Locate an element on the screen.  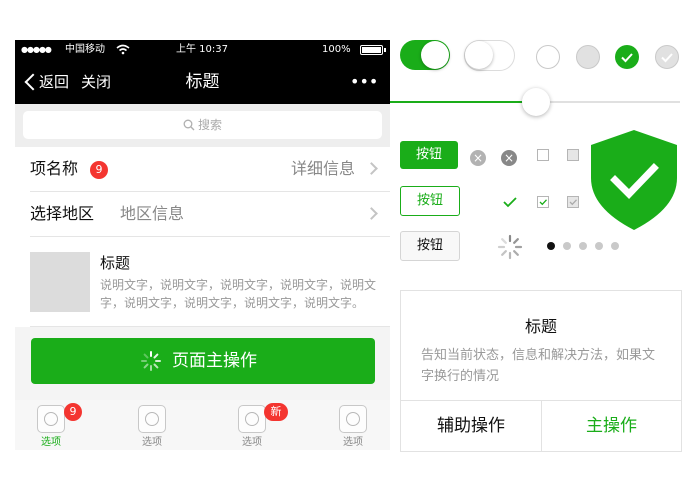
switch-off is located at coordinates (489, 55).